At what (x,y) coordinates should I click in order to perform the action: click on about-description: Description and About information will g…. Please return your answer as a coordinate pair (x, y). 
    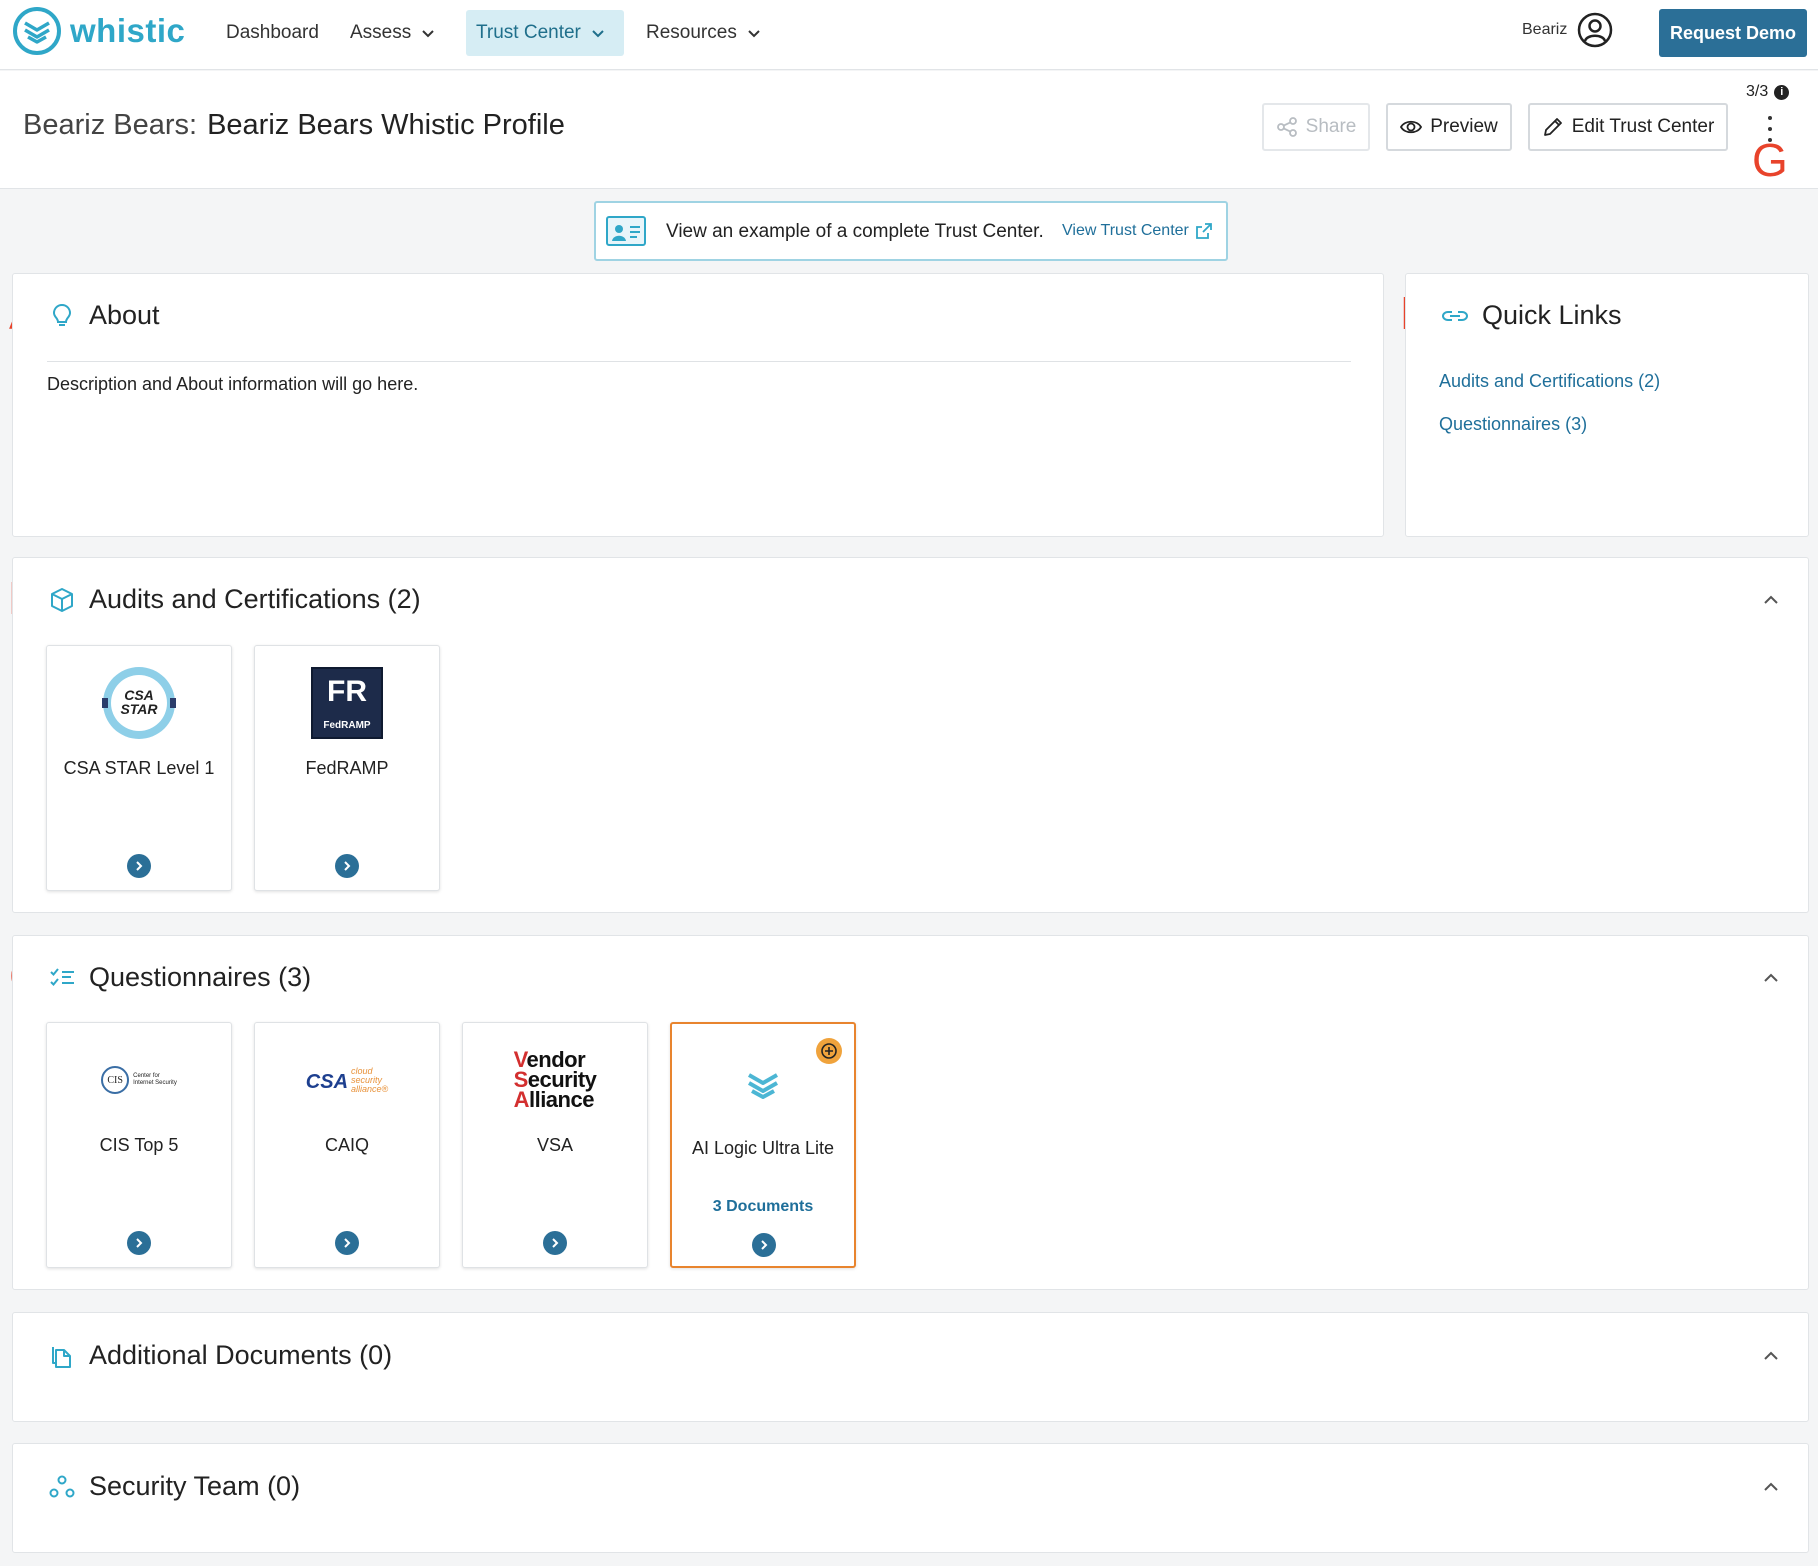
    Looking at the image, I should click on (233, 384).